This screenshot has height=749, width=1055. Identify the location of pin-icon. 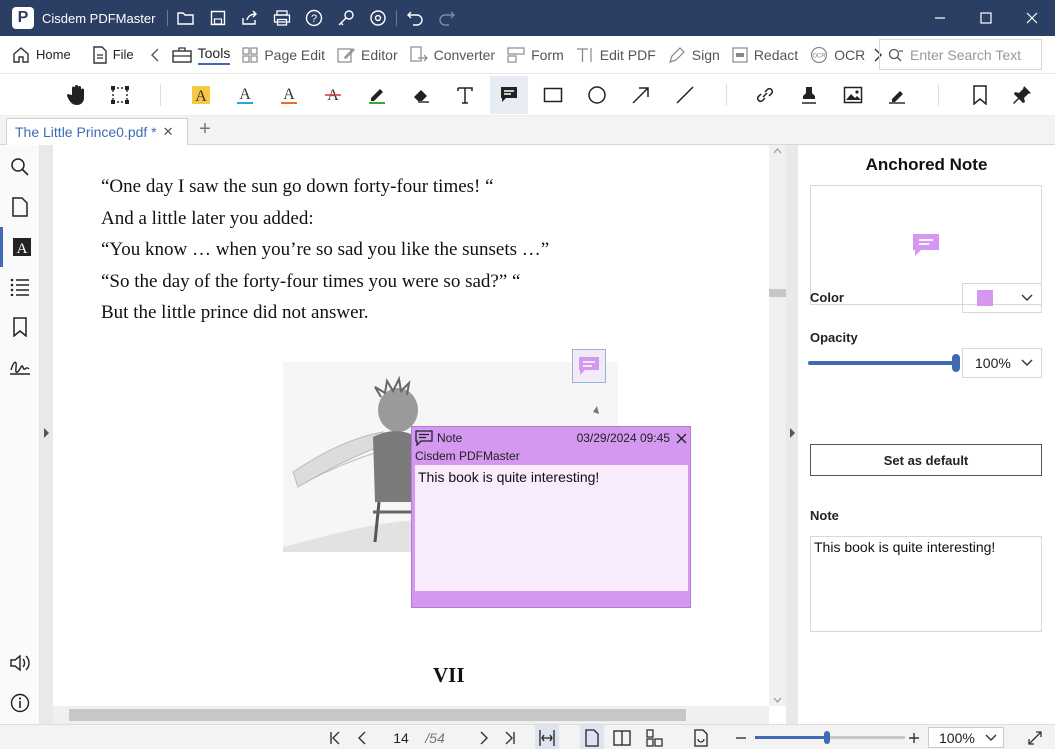
(1022, 95).